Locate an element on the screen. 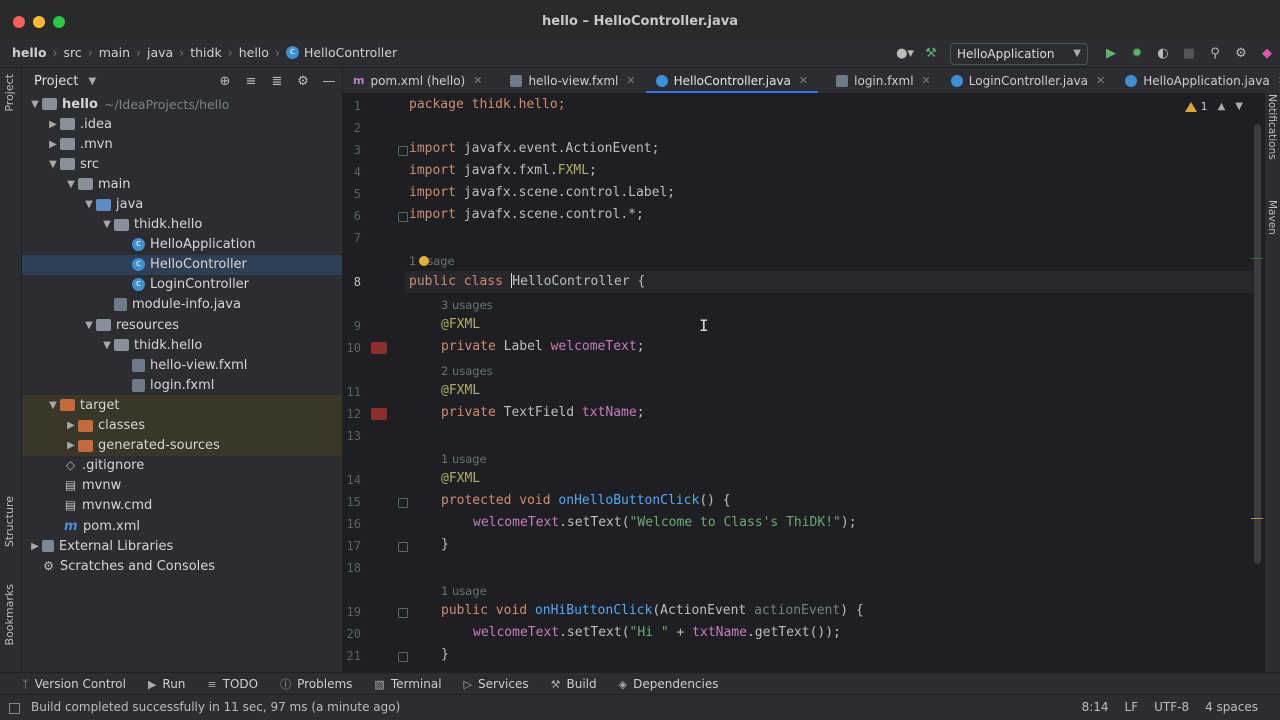  tree-item: ▼ resources is located at coordinates (182, 325).